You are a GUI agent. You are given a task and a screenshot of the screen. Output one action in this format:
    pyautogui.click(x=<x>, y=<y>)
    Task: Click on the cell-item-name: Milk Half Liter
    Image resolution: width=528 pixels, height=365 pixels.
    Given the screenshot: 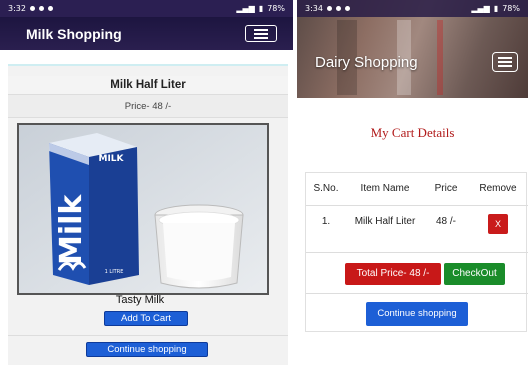 What is the action you would take?
    pyautogui.click(x=385, y=229)
    